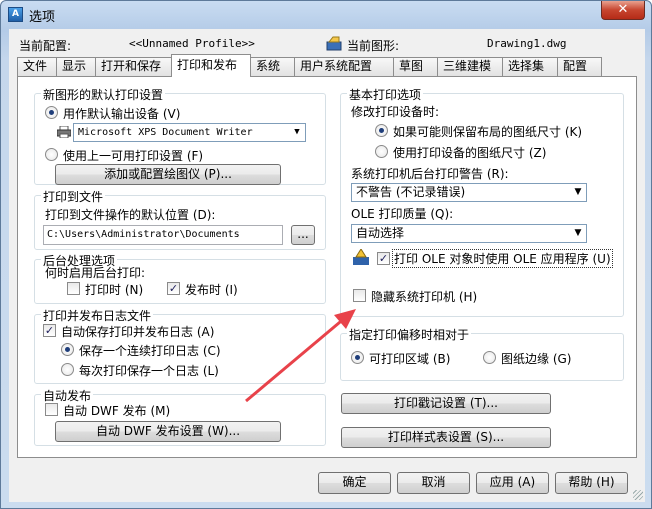 This screenshot has width=652, height=509. I want to click on tab-drafting: 草图, so click(415, 66).